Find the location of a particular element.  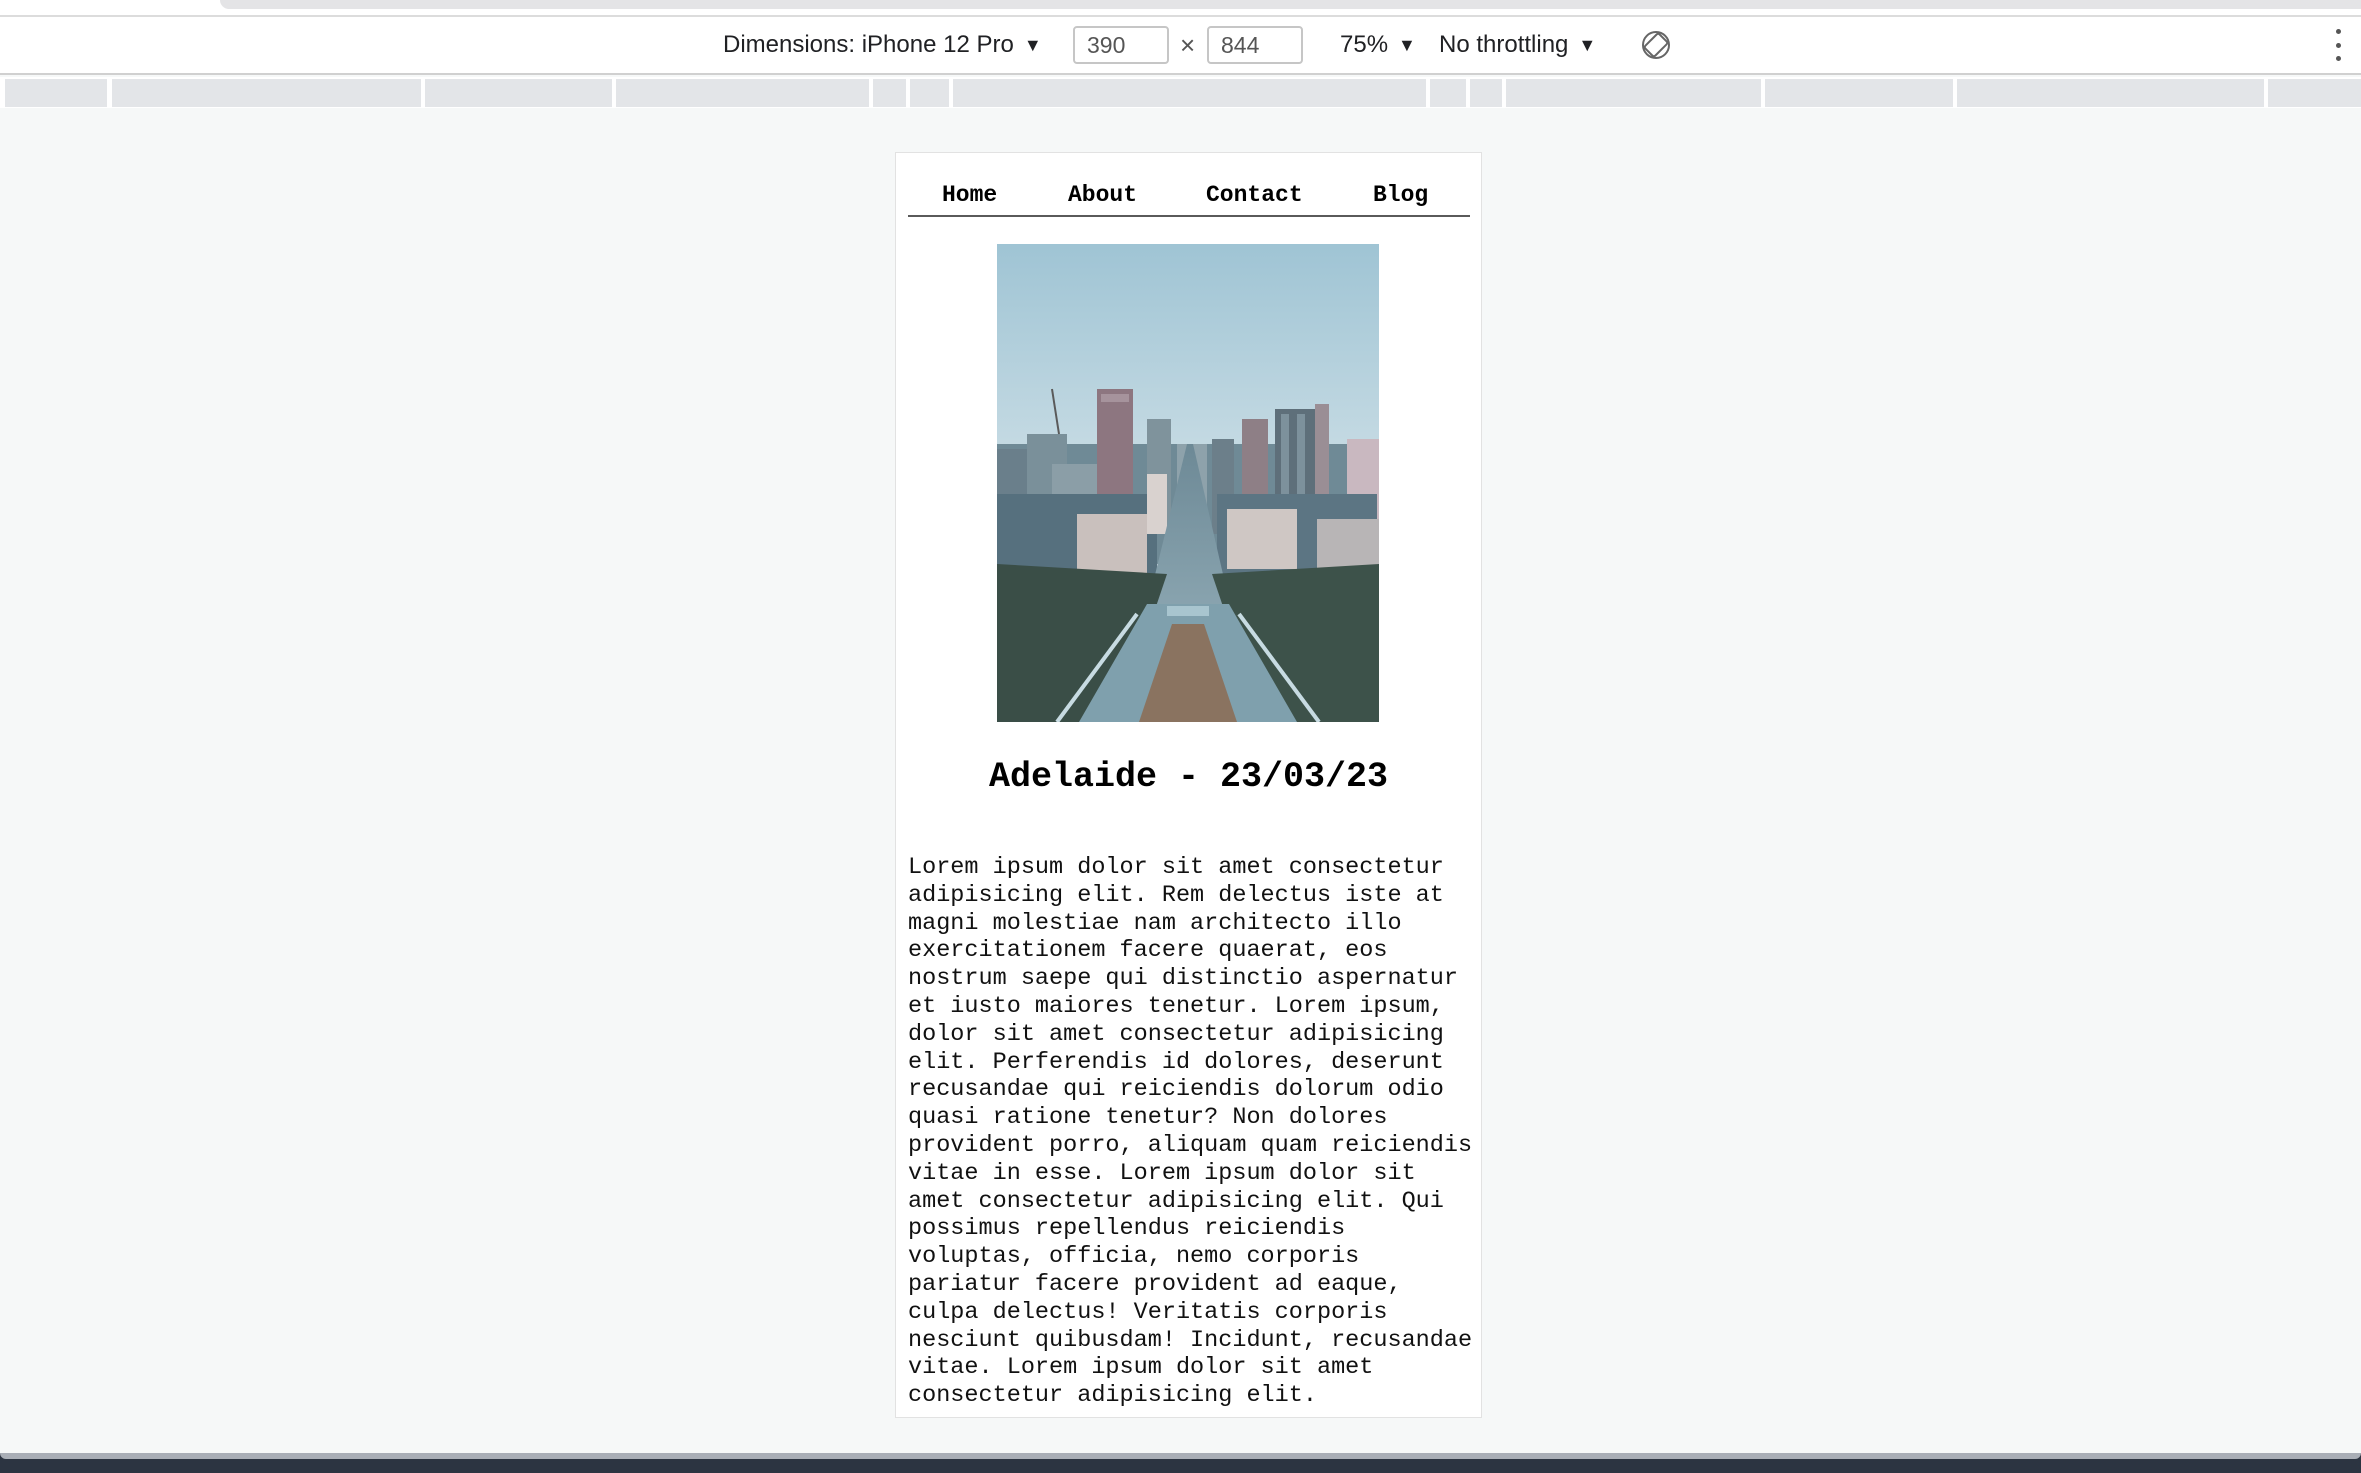

window-bottom-edge is located at coordinates (1180, 1456).